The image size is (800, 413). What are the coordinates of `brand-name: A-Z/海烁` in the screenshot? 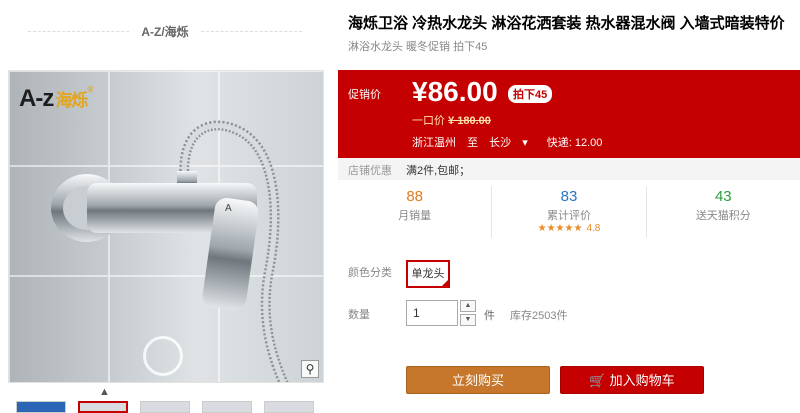 It's located at (164, 31).